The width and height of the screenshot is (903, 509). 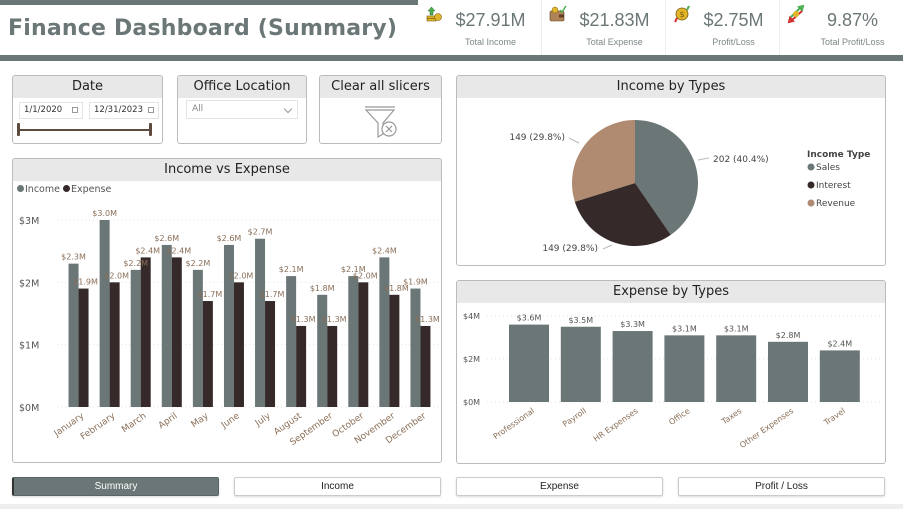 I want to click on data-label-income: $2.3M, so click(x=73, y=257).